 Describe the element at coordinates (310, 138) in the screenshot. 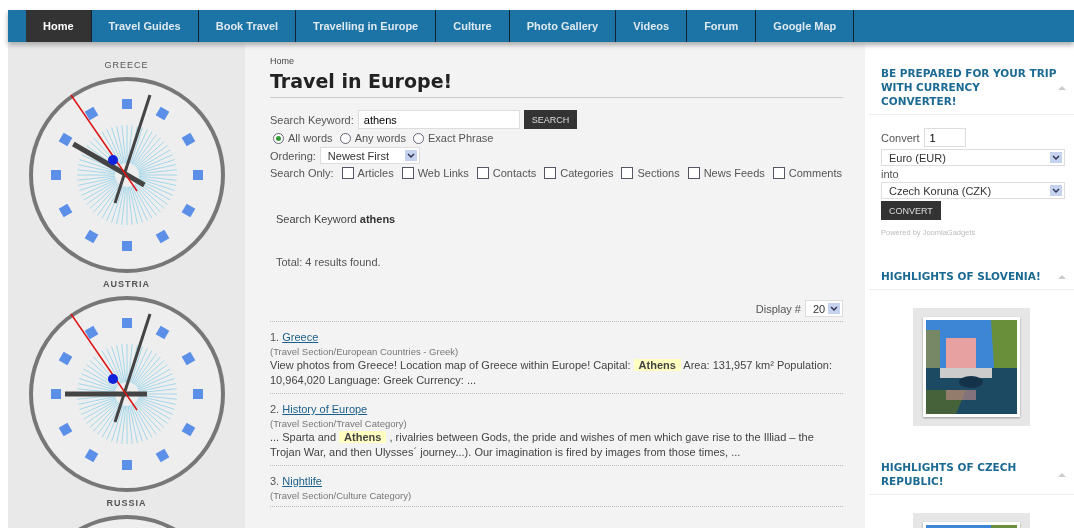

I see `radio-label: All words` at that location.